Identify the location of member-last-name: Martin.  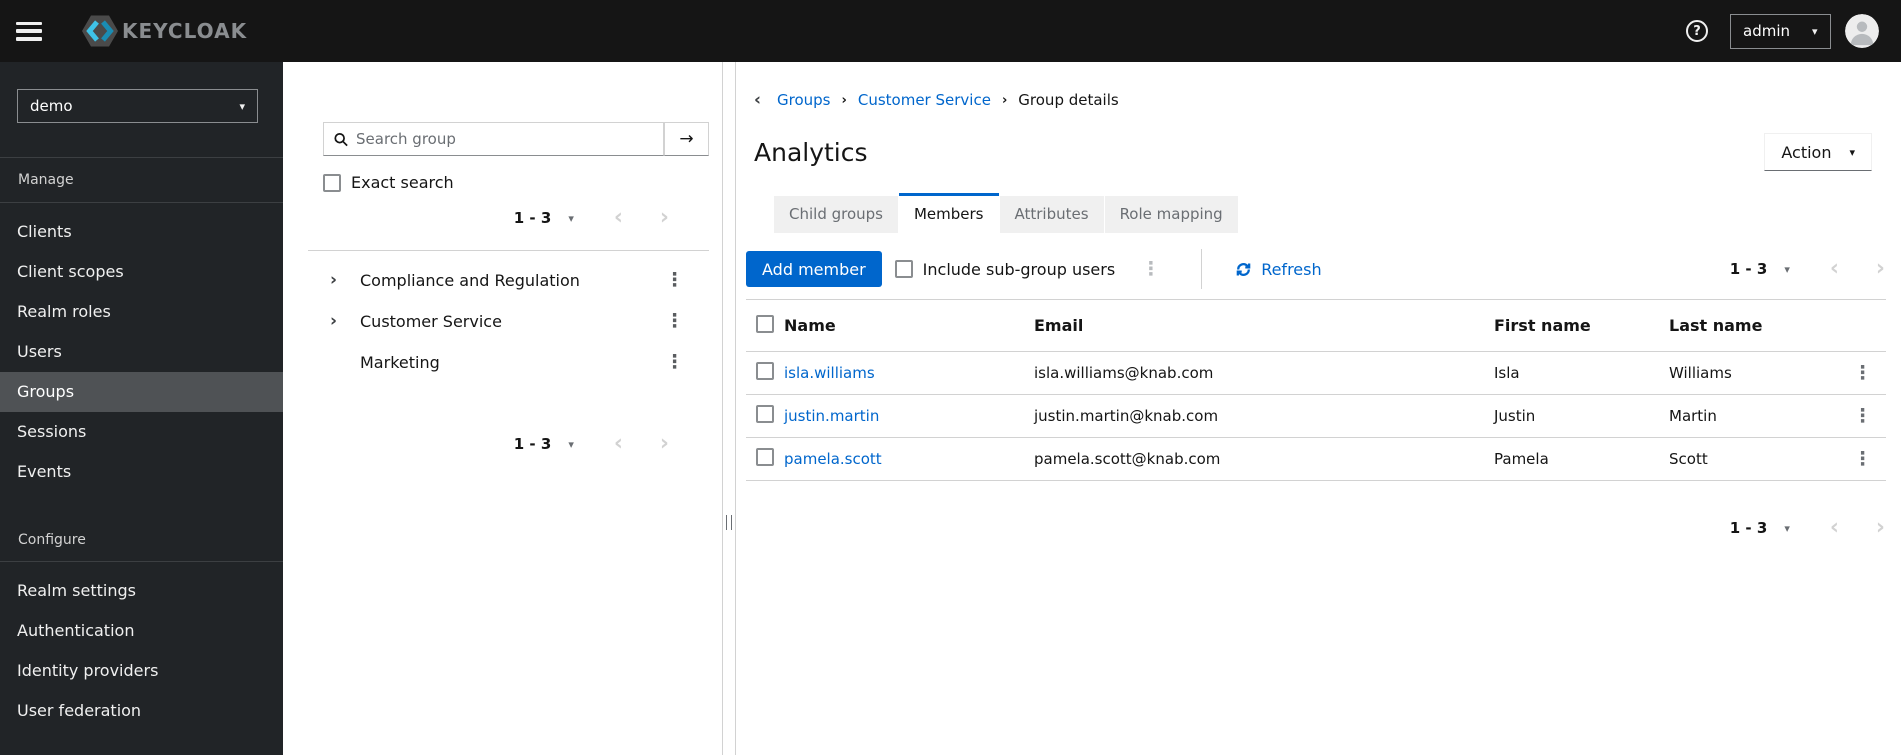
(1693, 416).